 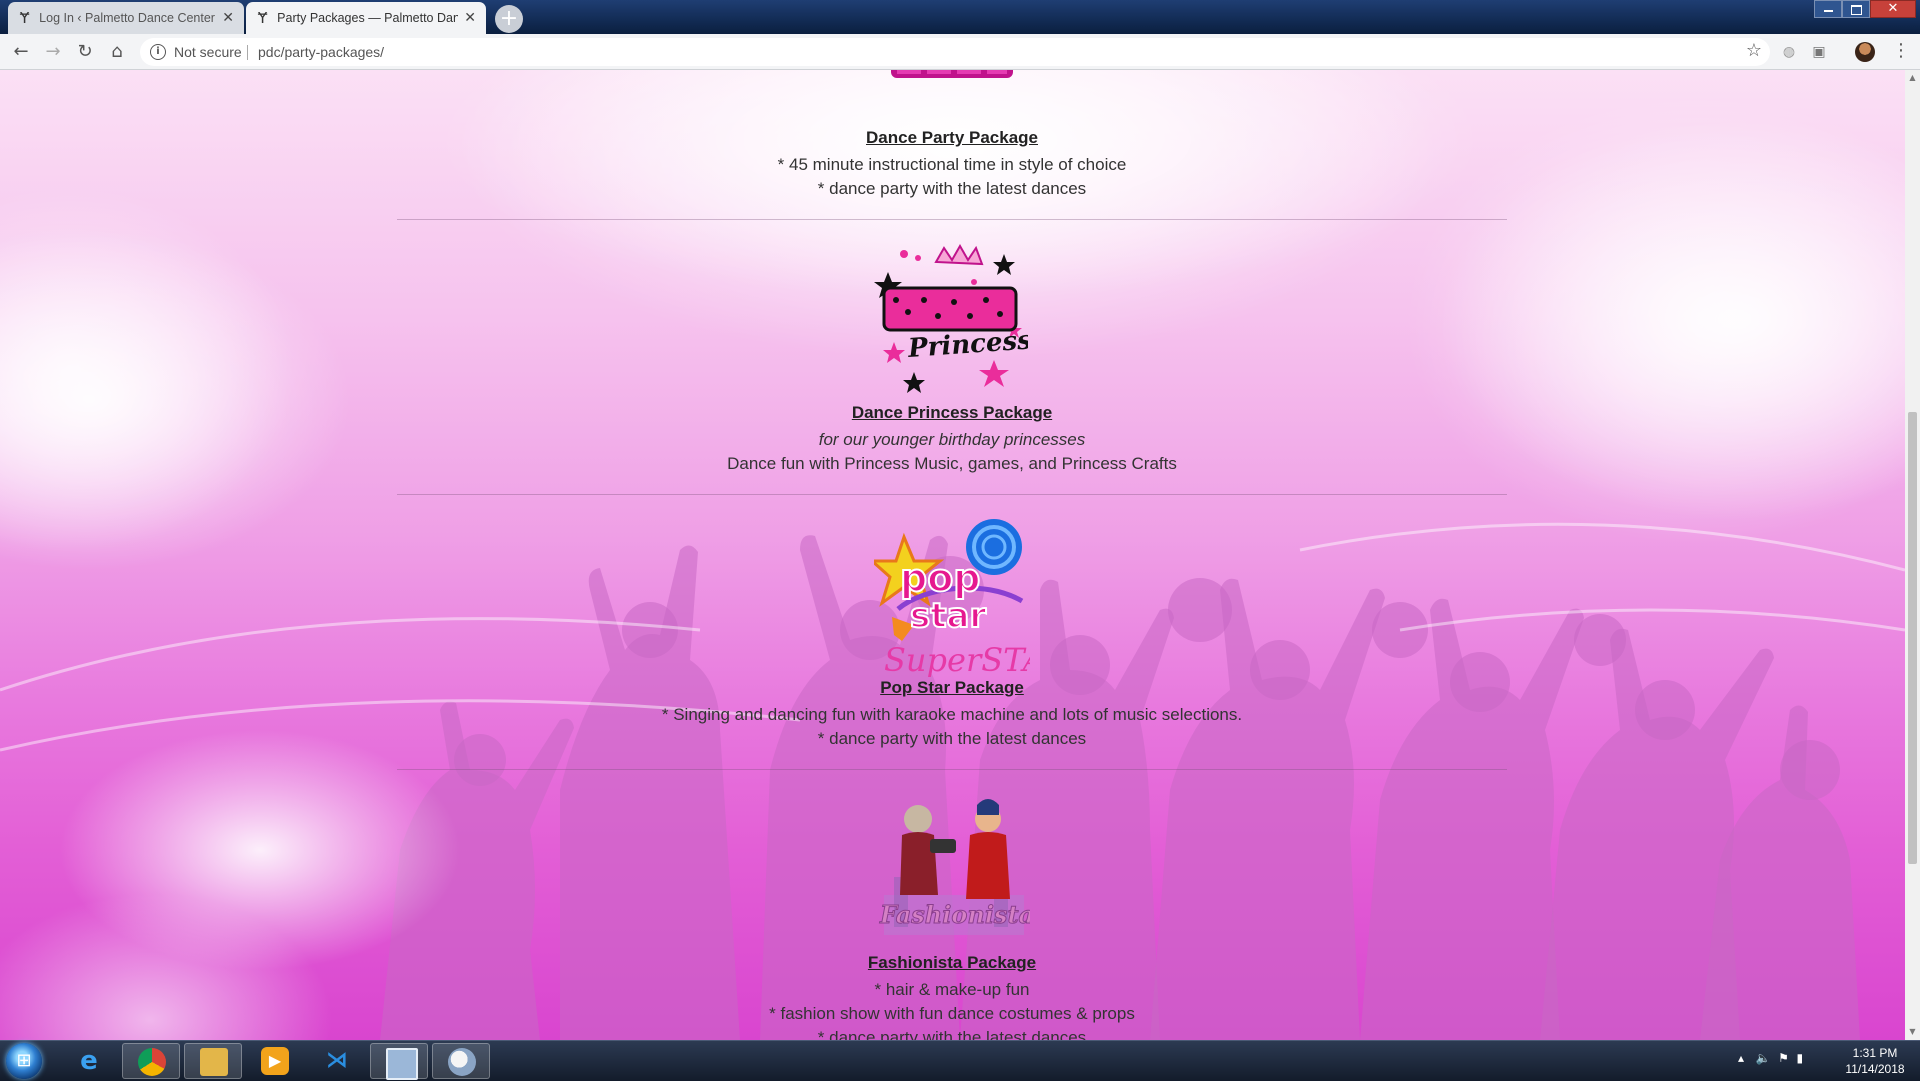 What do you see at coordinates (1762, 1058) in the screenshot?
I see `volume-icon: 🔈` at bounding box center [1762, 1058].